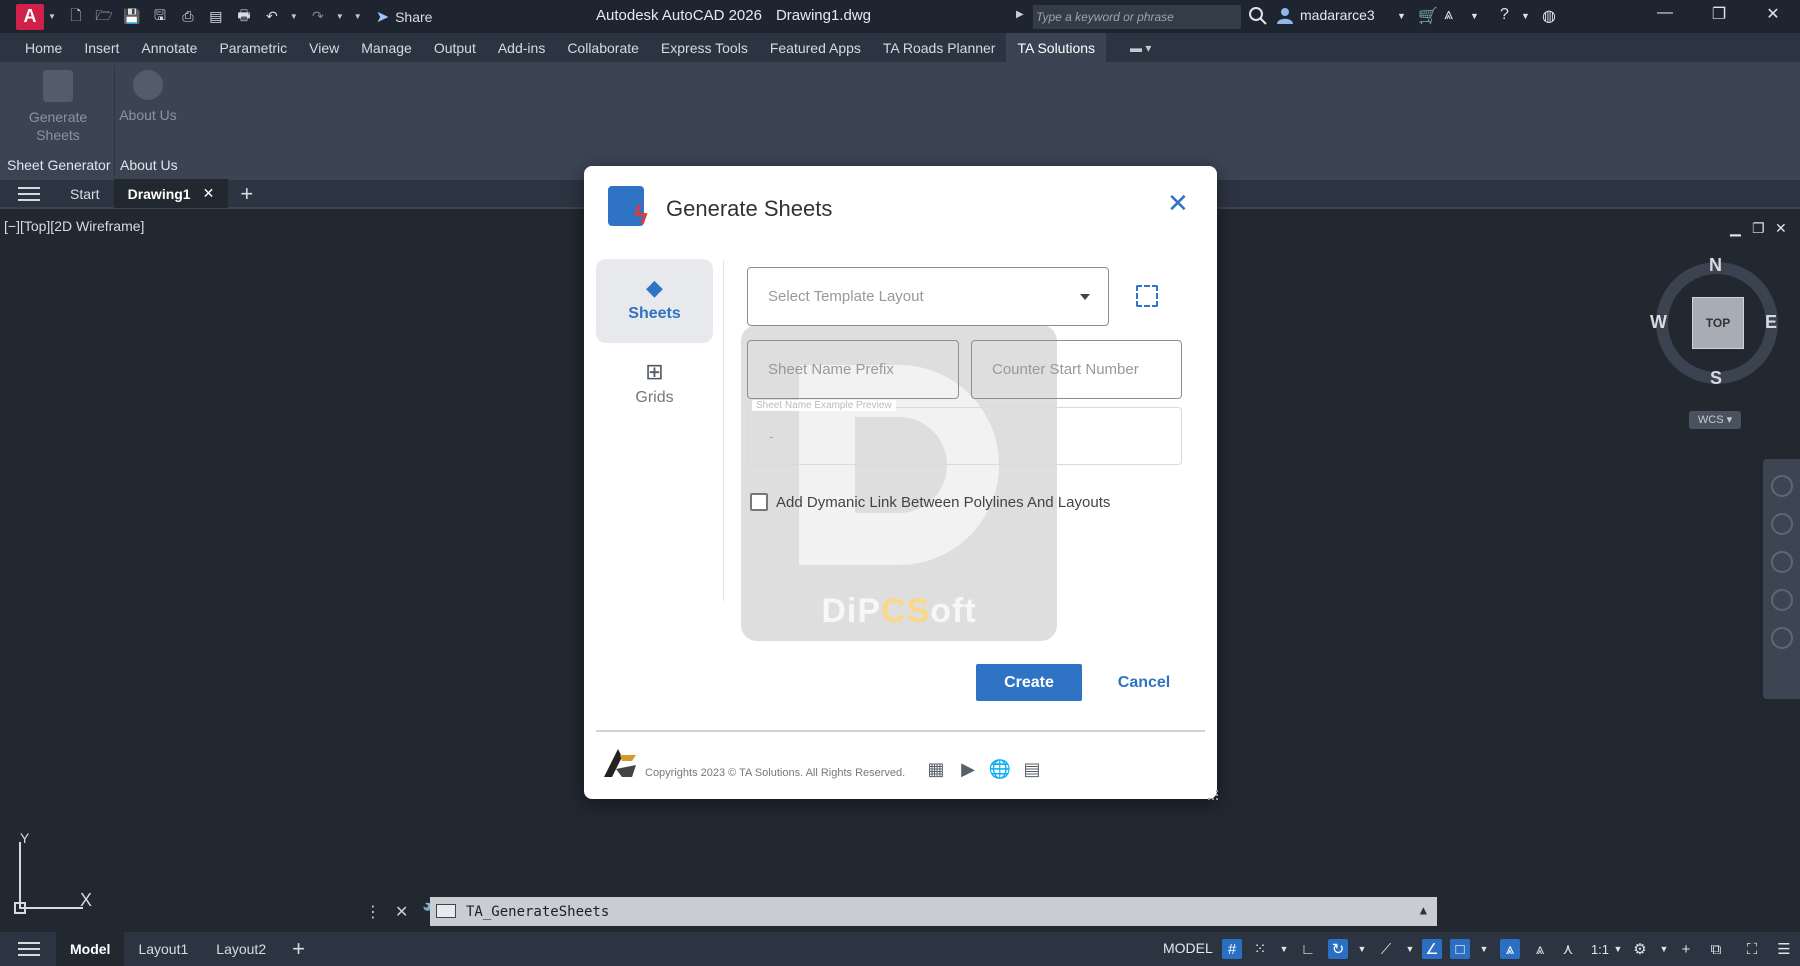  What do you see at coordinates (1147, 296) in the screenshot?
I see `select-area-icon` at bounding box center [1147, 296].